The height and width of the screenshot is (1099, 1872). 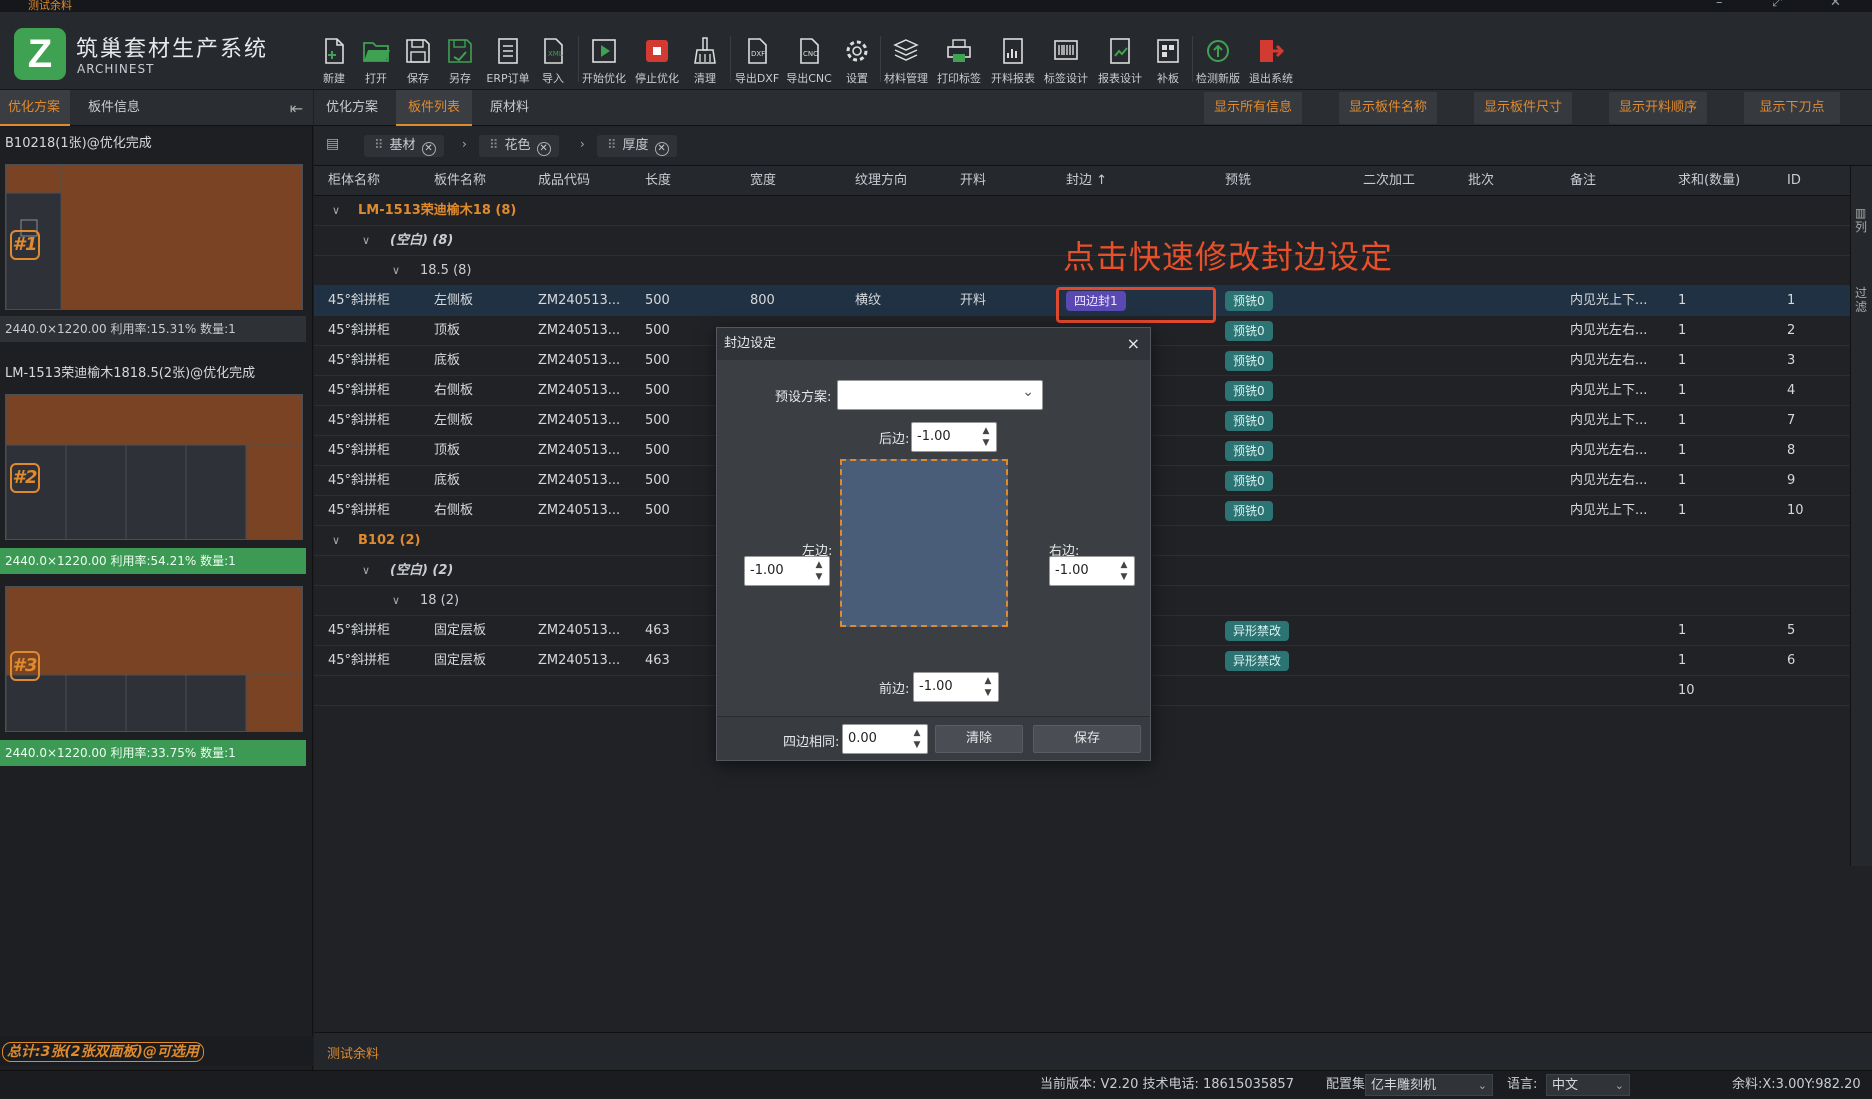 I want to click on show-cut-order-button: 显示开料顺序, so click(x=1658, y=108).